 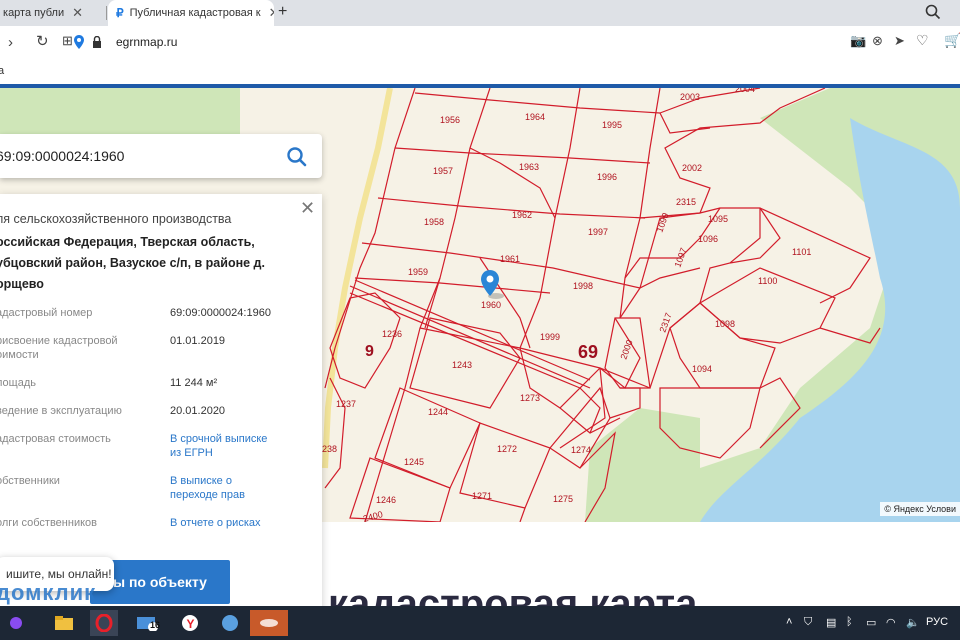 I want to click on info-value: 01.01.2019, so click(x=198, y=341).